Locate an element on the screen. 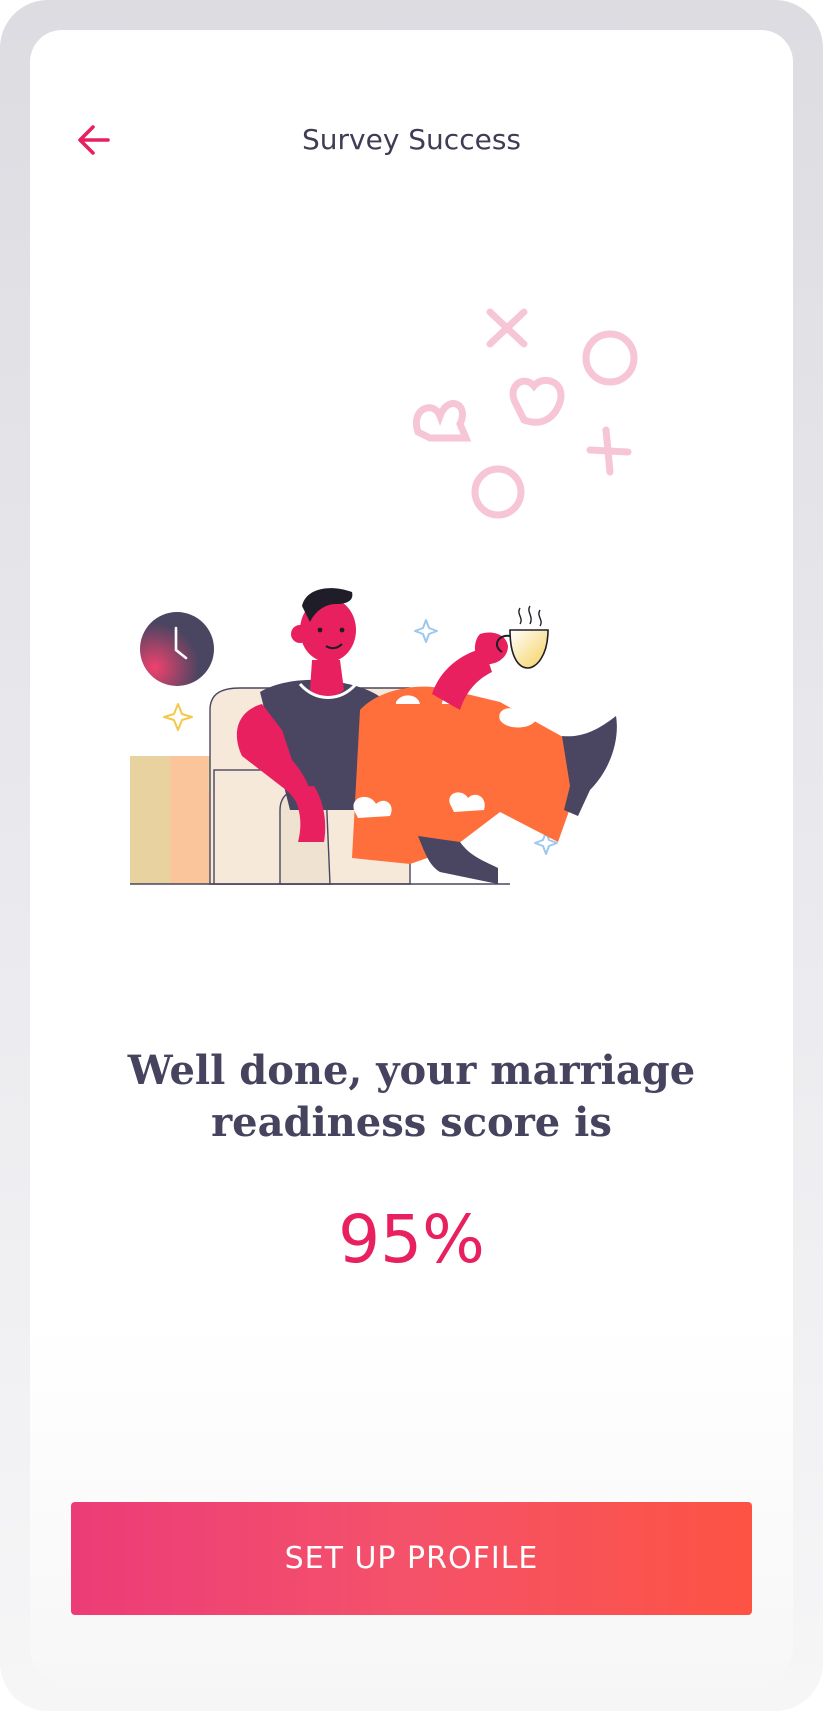 This screenshot has width=823, height=1711. top-bar: Survey Success is located at coordinates (411, 140).